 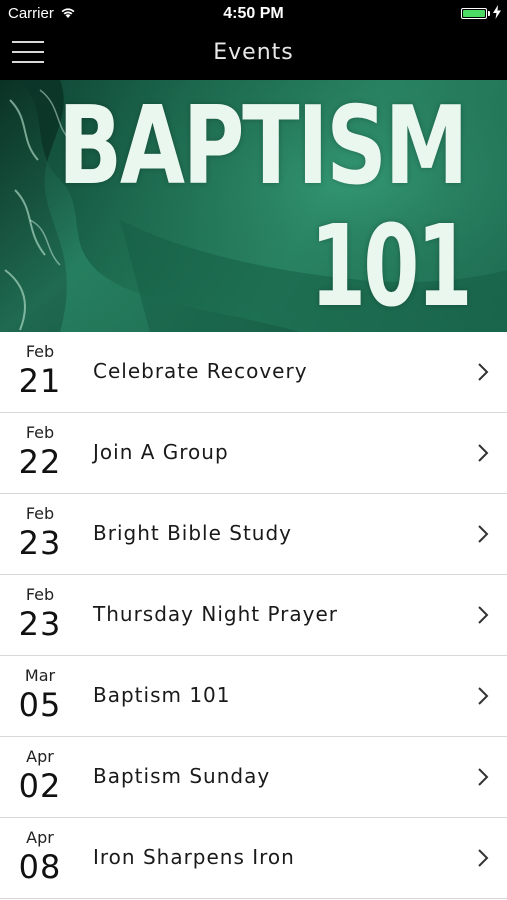 What do you see at coordinates (40, 786) in the screenshot?
I see `event-day: 02` at bounding box center [40, 786].